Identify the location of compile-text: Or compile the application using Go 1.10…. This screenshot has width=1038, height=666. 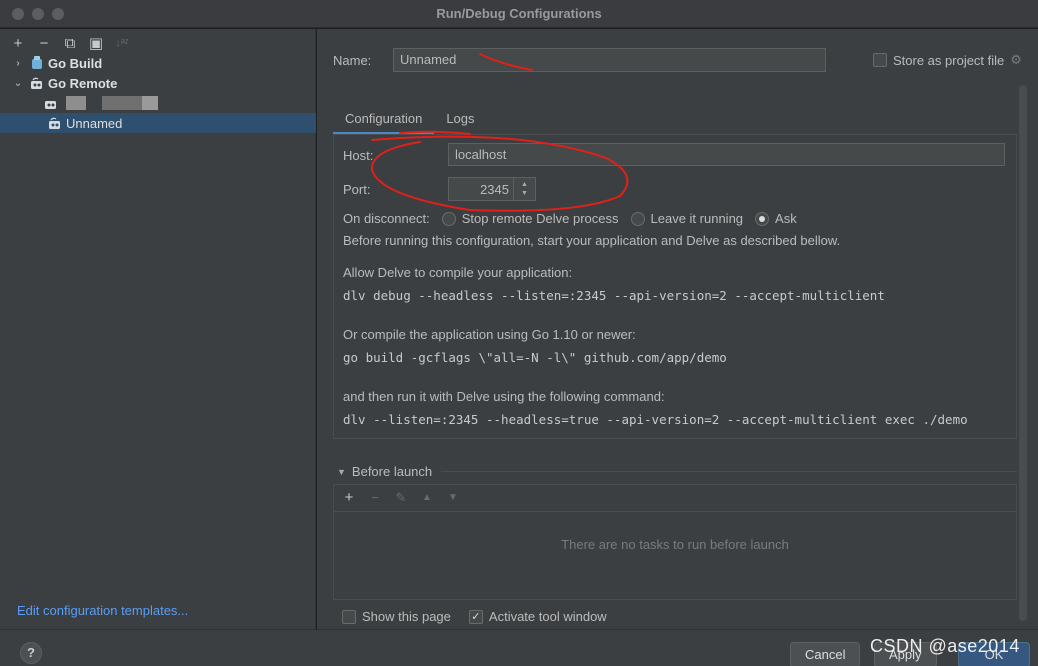
(489, 334).